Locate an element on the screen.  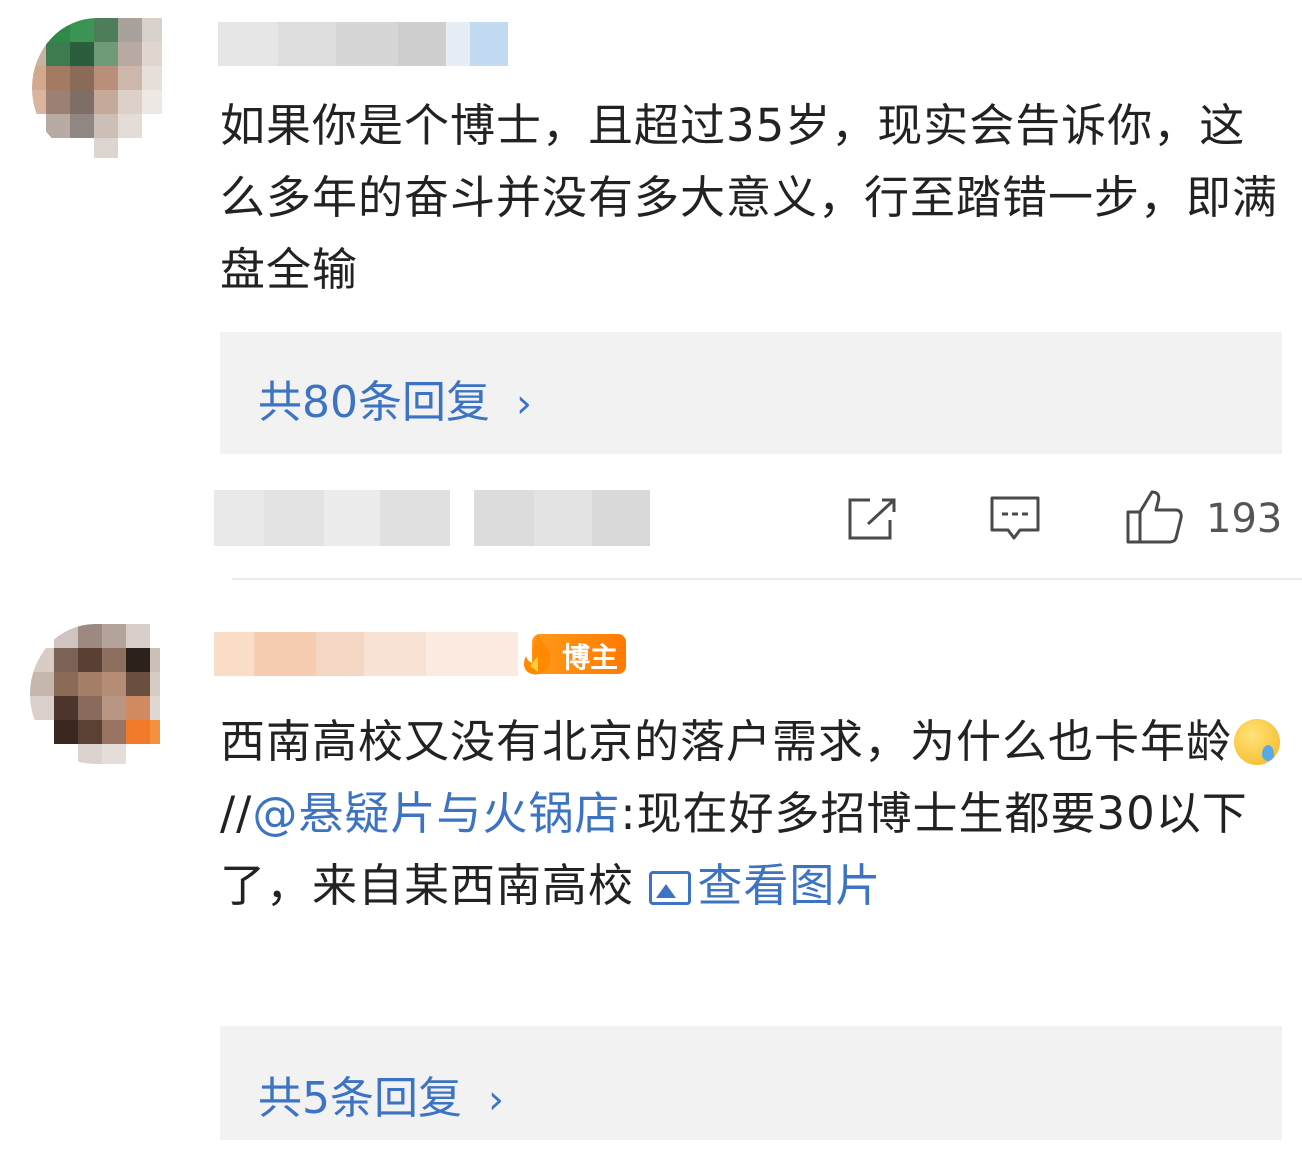
crying-emoji-icon is located at coordinates (1257, 742).